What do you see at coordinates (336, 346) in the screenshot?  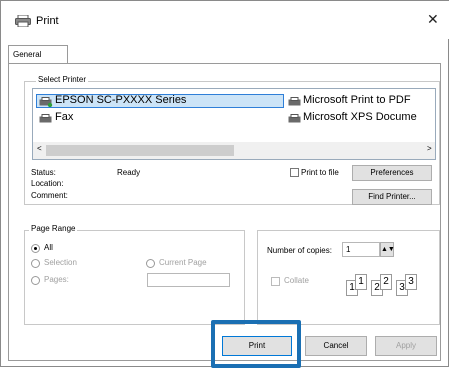 I see `cancel-button: Cancel` at bounding box center [336, 346].